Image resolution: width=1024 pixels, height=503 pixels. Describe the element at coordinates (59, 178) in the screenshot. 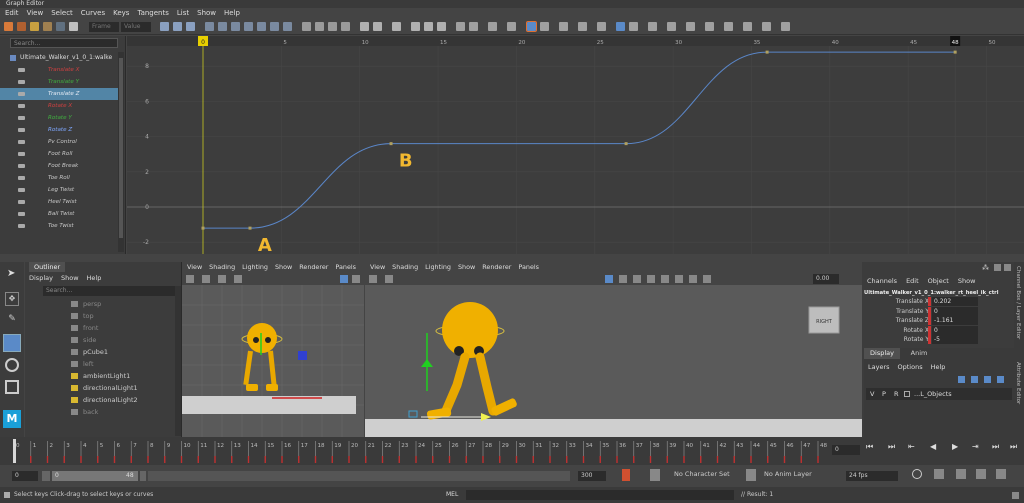

I see `channel-item: Toe Roll` at that location.